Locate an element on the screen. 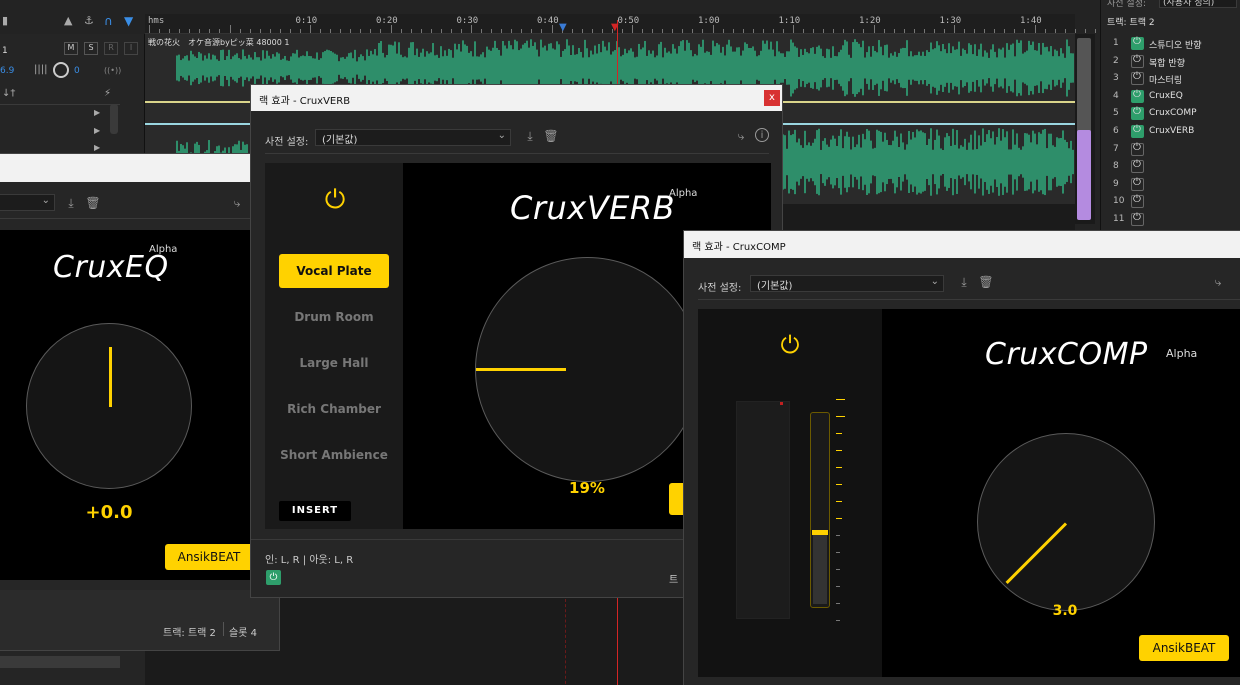 The width and height of the screenshot is (1240, 685). metronome-icon: ▲ is located at coordinates (71, 21).